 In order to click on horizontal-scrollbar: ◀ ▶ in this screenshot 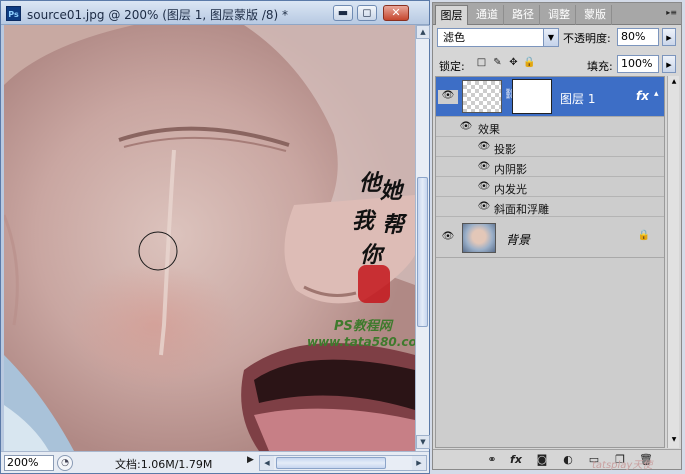, I will do `click(343, 463)`.